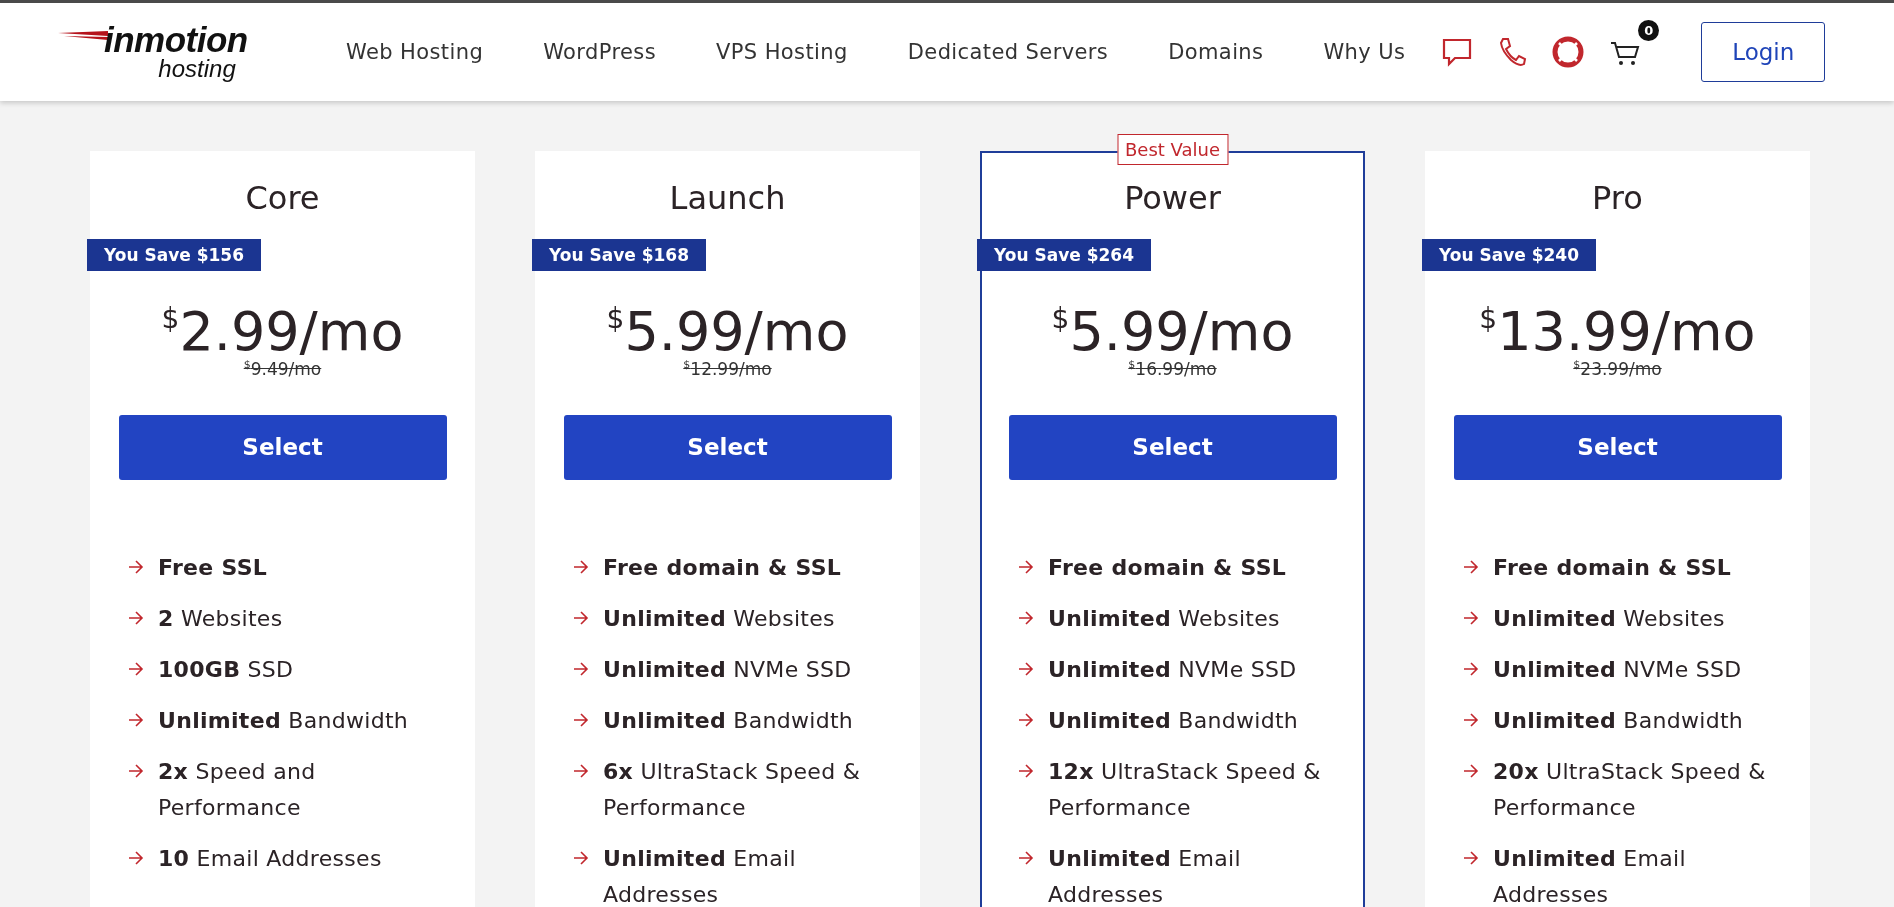  Describe the element at coordinates (220, 618) in the screenshot. I see `feature-text: 2 Websites` at that location.